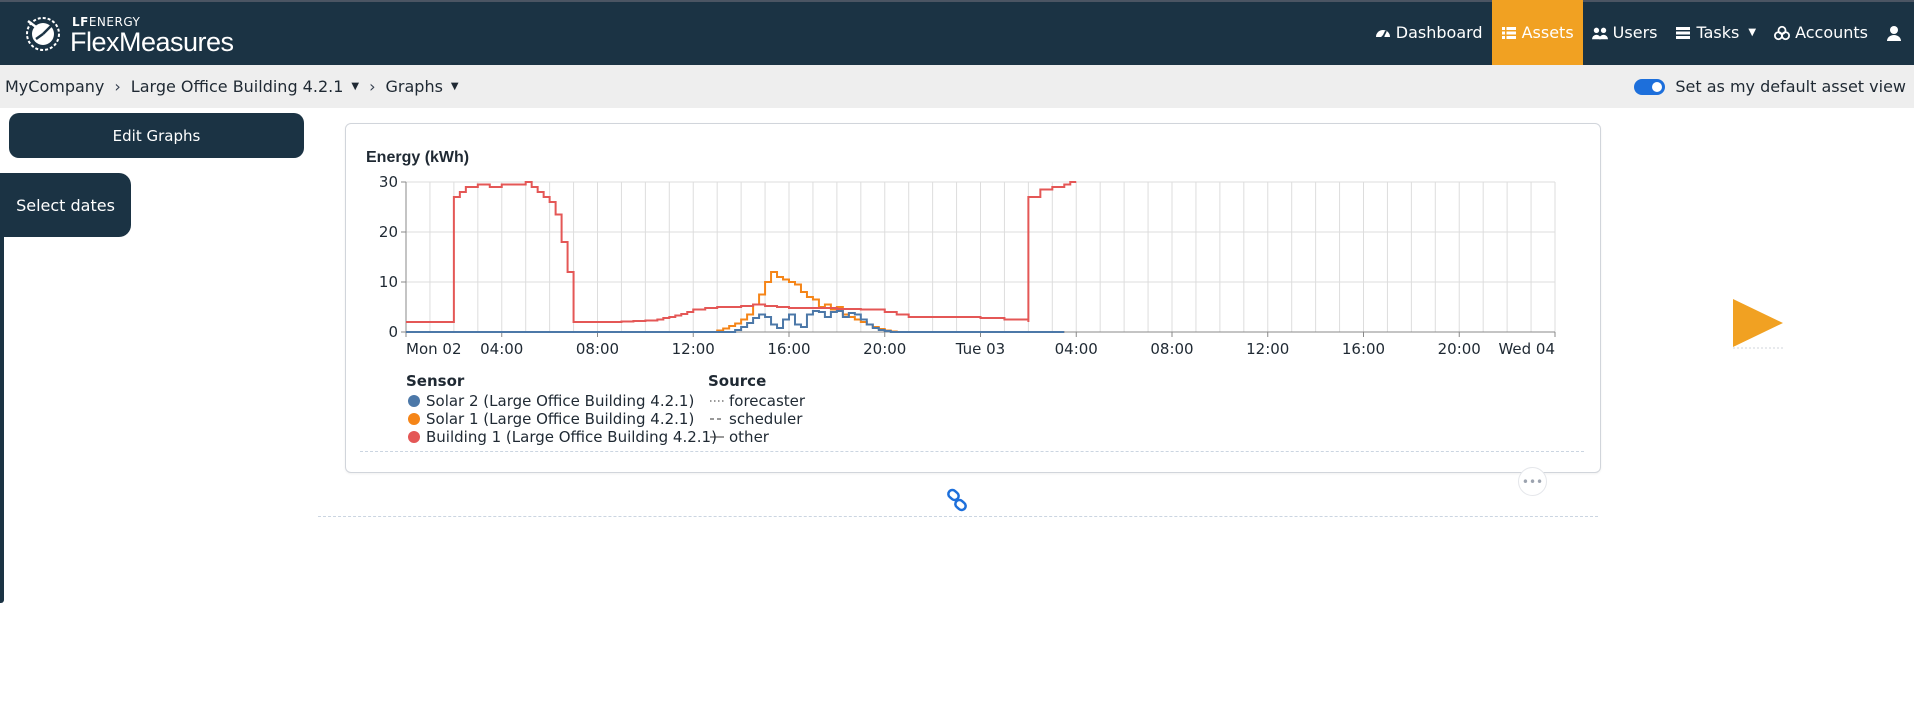 The width and height of the screenshot is (1914, 717). Describe the element at coordinates (980, 349) in the screenshot. I see `x-tick-label: Tue 03` at that location.